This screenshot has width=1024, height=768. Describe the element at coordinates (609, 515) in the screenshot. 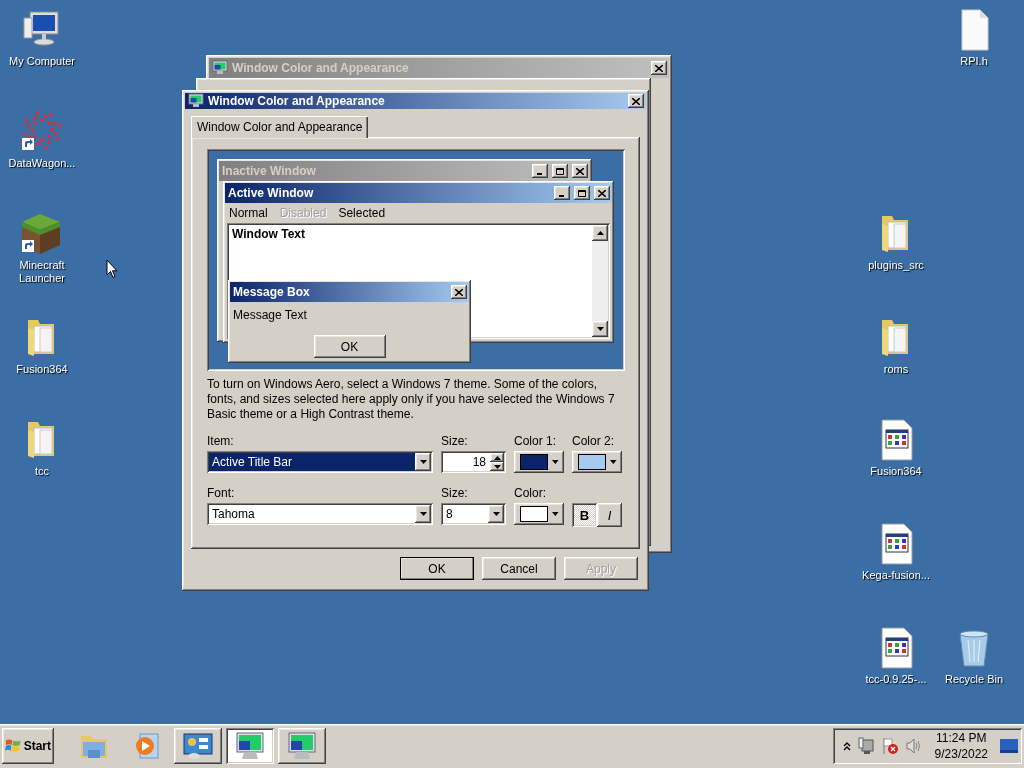

I see `italic-toggle: I` at that location.